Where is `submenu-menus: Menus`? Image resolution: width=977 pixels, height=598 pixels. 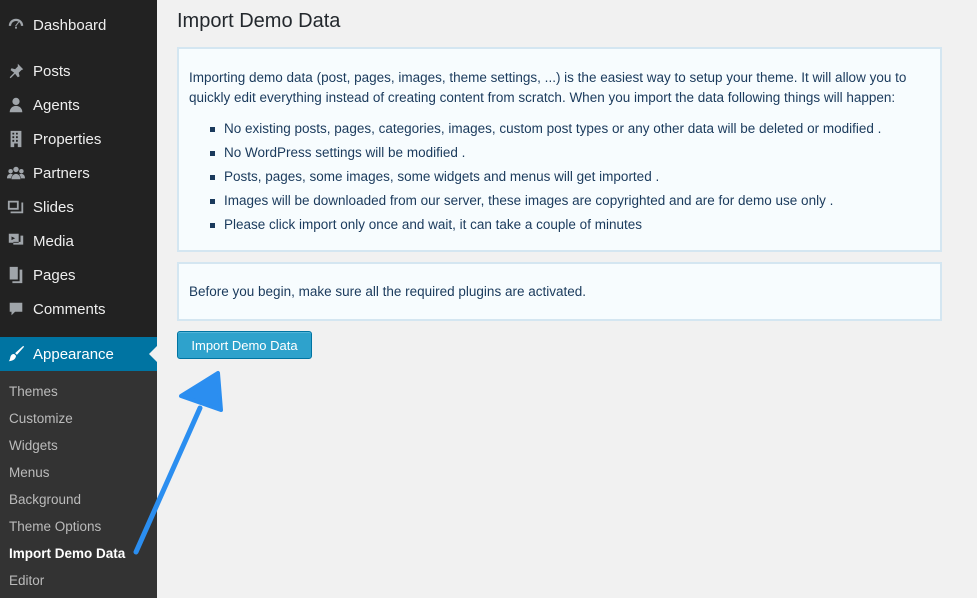 submenu-menus: Menus is located at coordinates (29, 472).